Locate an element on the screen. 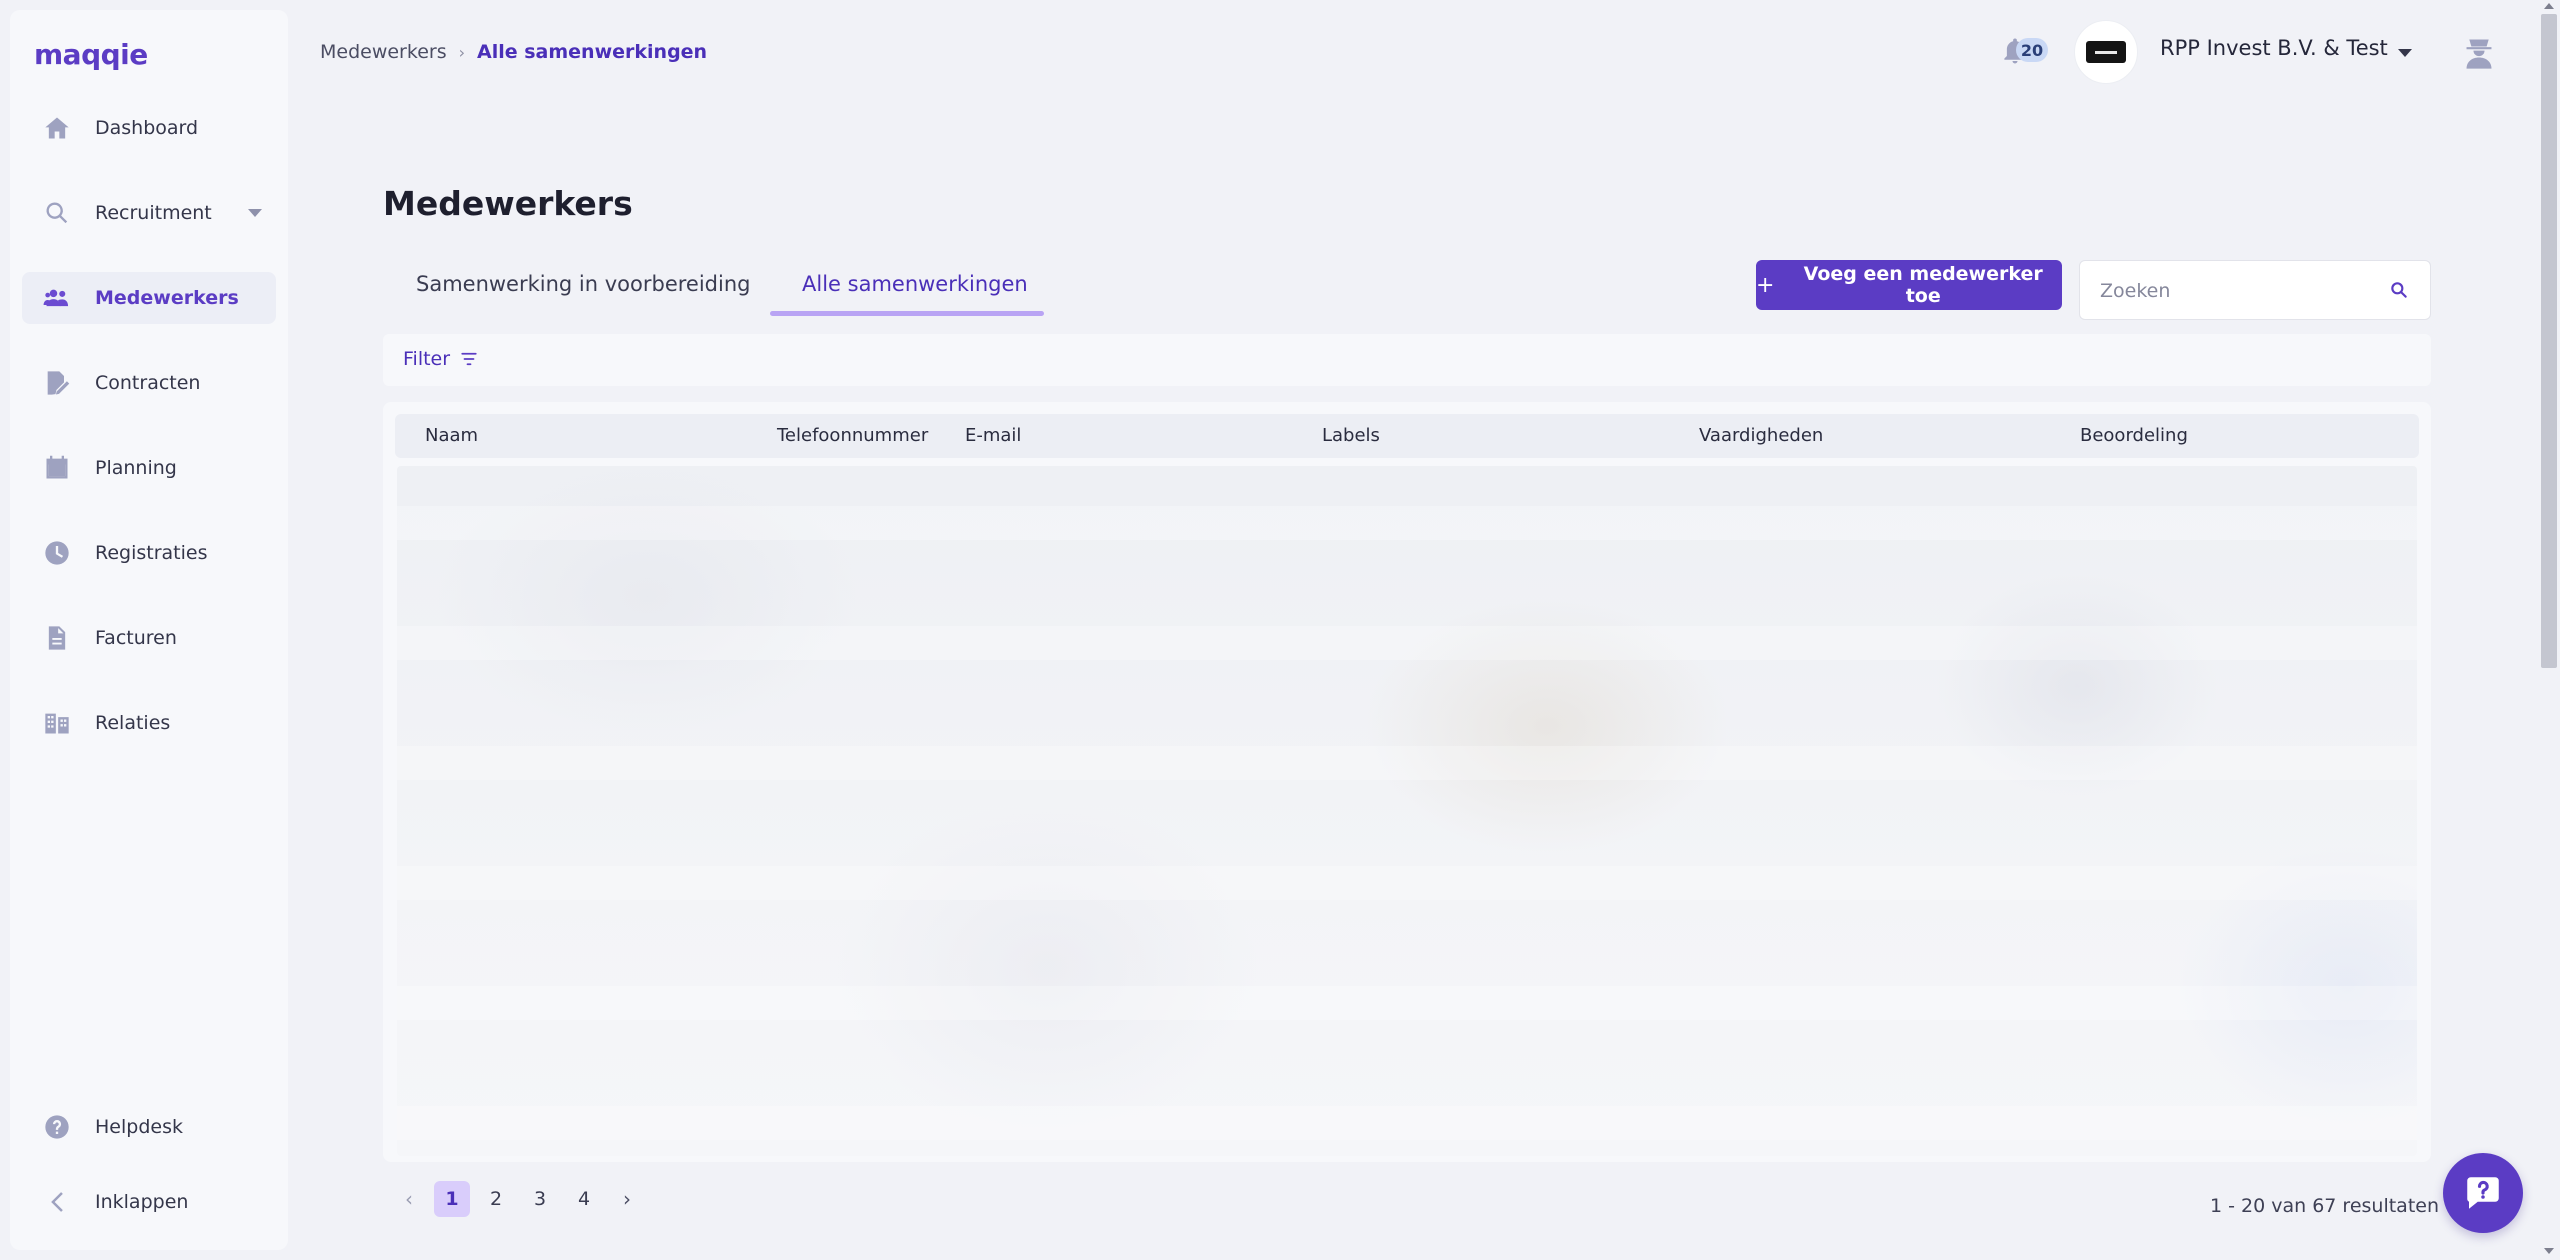 Image resolution: width=2560 pixels, height=1260 pixels. invoice-icon is located at coordinates (57, 638).